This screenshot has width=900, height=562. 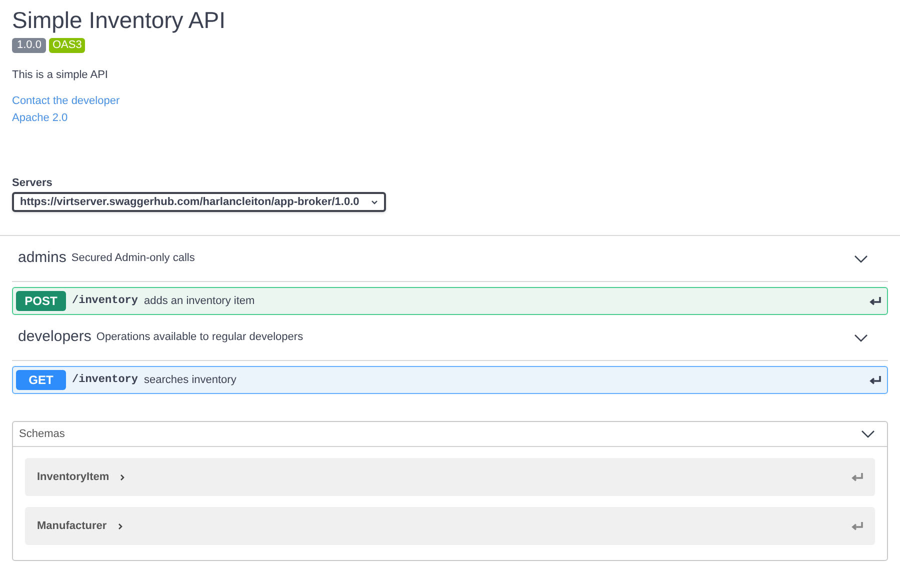 What do you see at coordinates (200, 301) in the screenshot?
I see `operation-summary: adds an inventory item` at bounding box center [200, 301].